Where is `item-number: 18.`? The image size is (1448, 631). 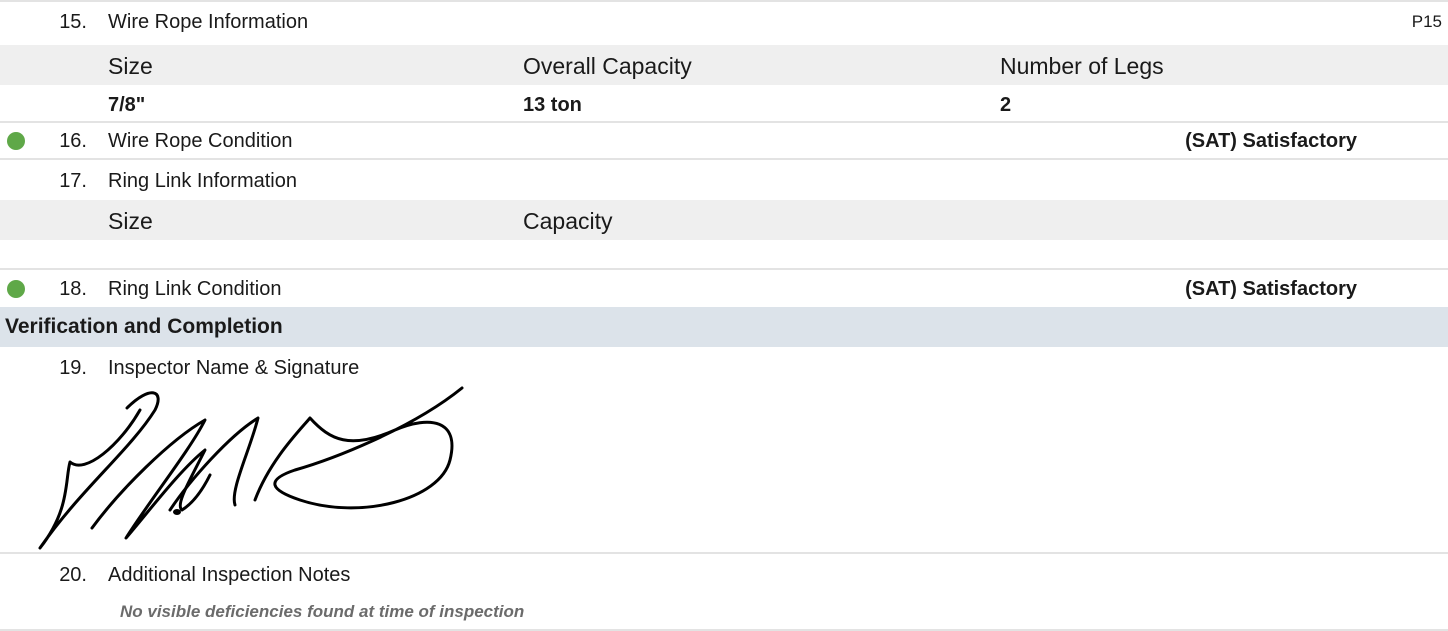
item-number: 18. is located at coordinates (73, 289).